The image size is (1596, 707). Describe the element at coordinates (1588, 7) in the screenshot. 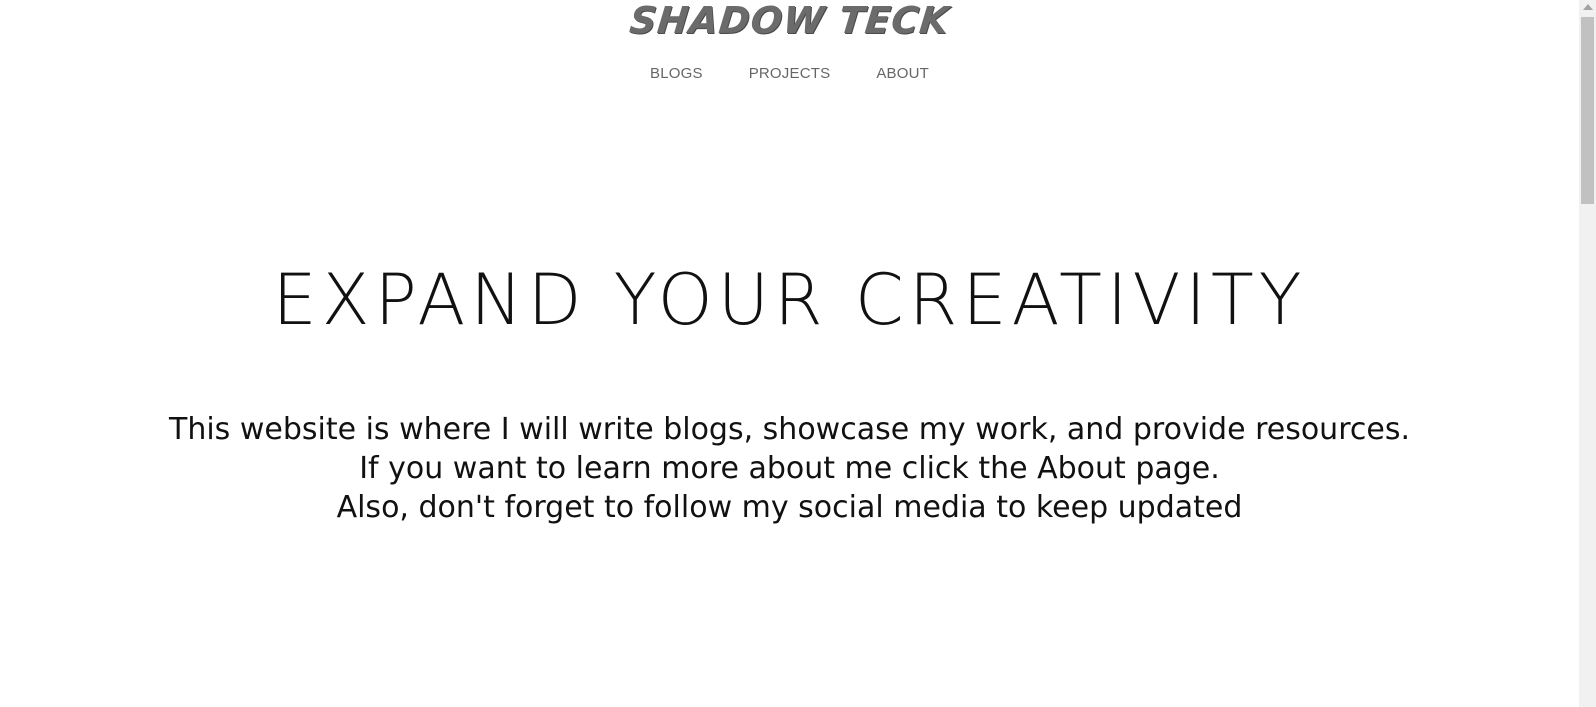

I see `scroll-up-arrow-icon` at that location.